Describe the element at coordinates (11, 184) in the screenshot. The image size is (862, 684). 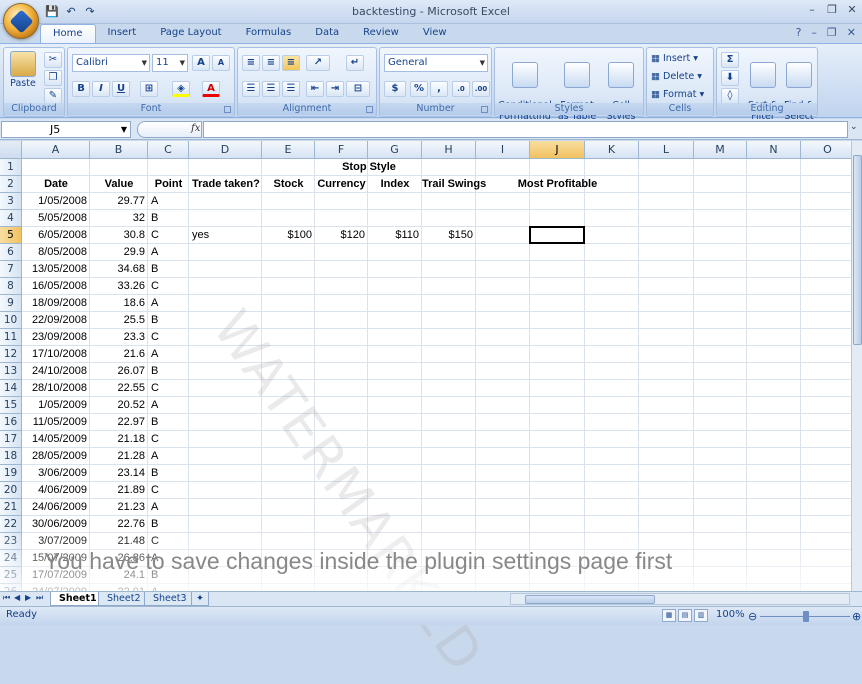
I see `row-header-2: 2` at that location.